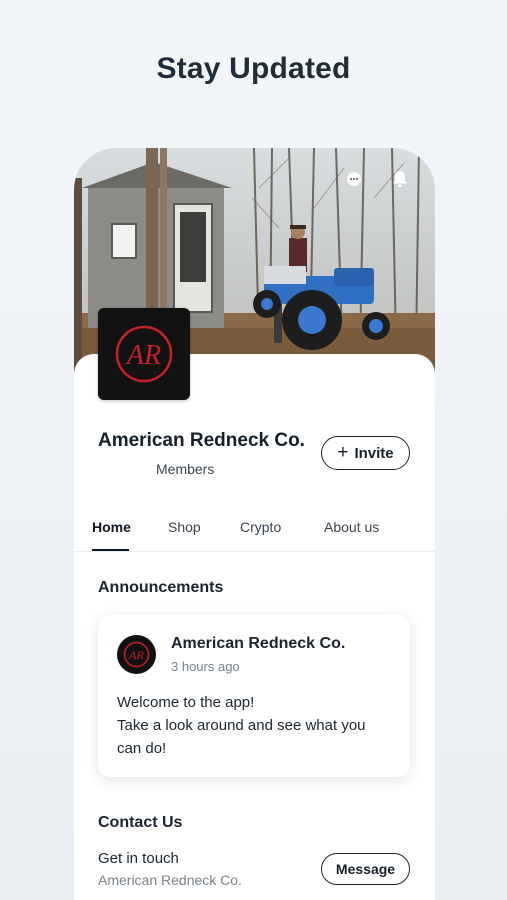 The image size is (507, 900). I want to click on site-logo: AR, so click(144, 354).